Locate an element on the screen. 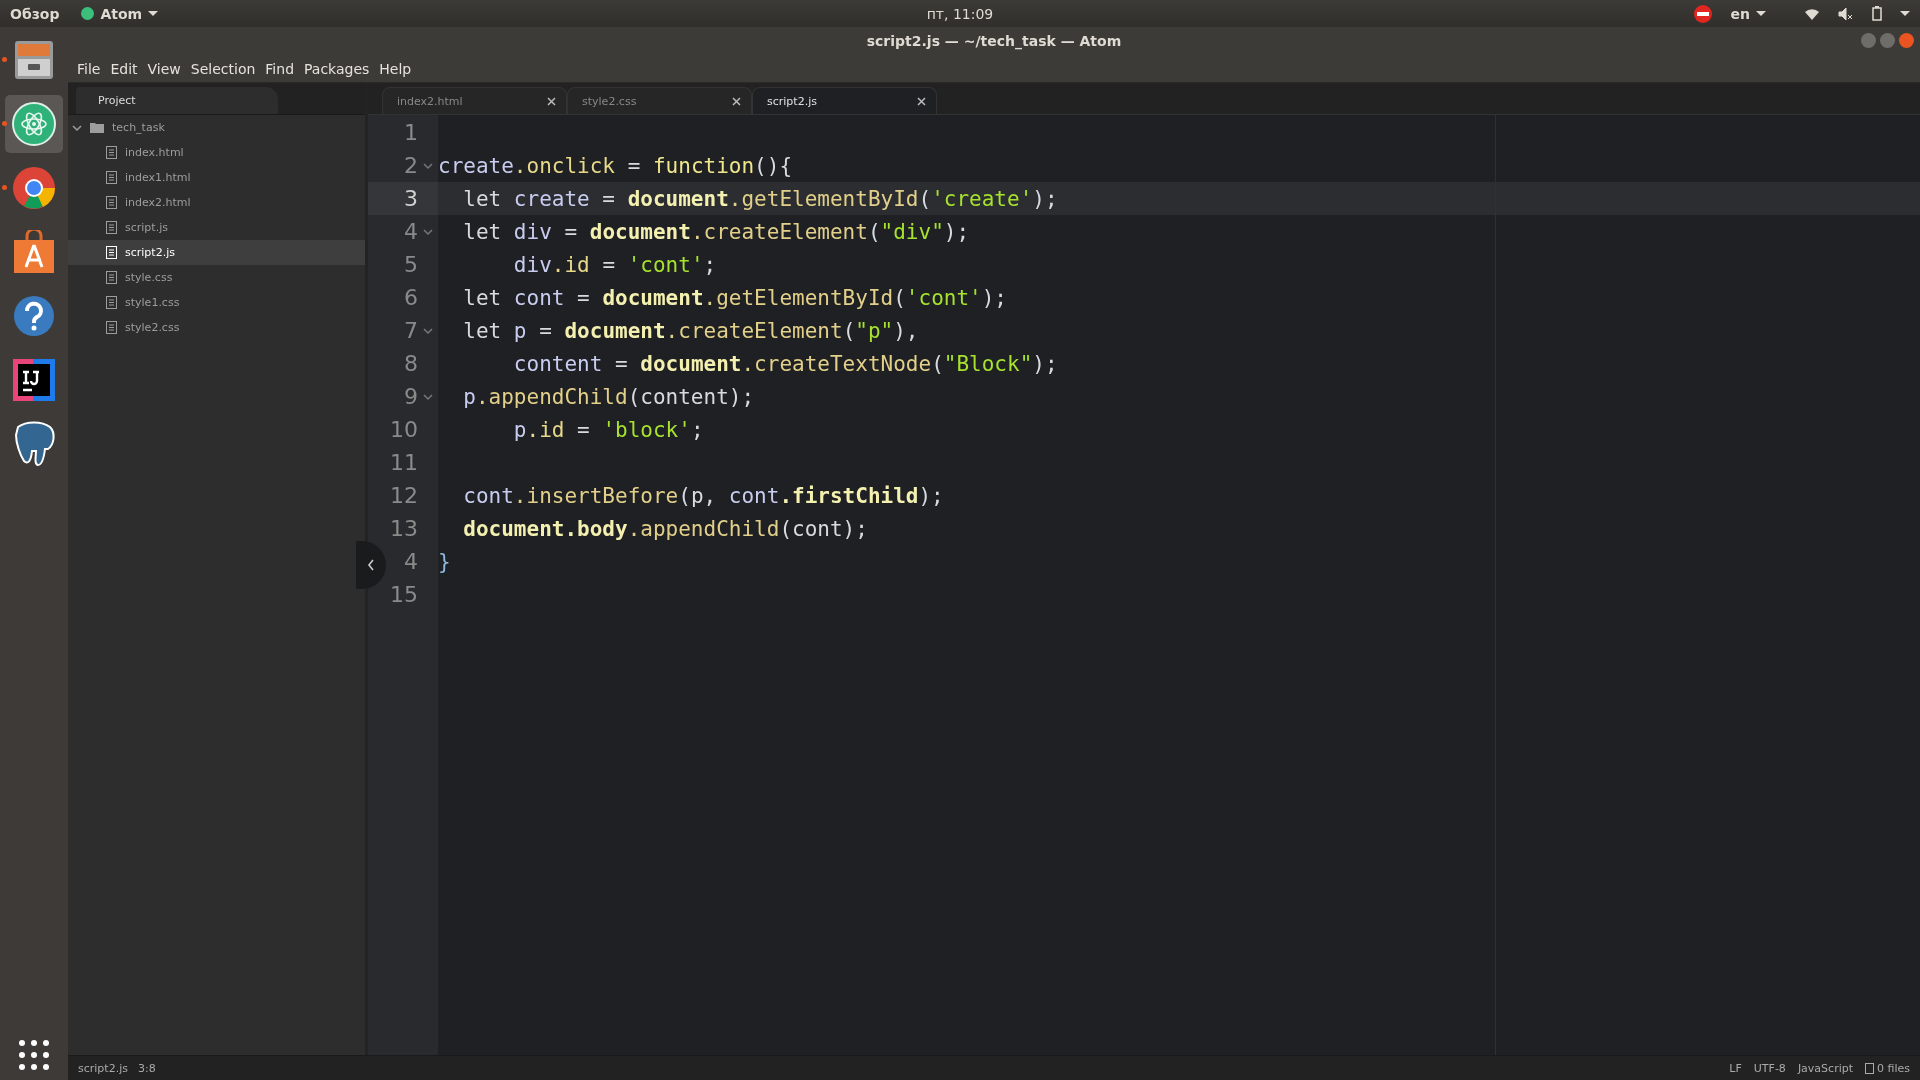 The height and width of the screenshot is (1080, 1920). menu-item: Edit is located at coordinates (124, 68).